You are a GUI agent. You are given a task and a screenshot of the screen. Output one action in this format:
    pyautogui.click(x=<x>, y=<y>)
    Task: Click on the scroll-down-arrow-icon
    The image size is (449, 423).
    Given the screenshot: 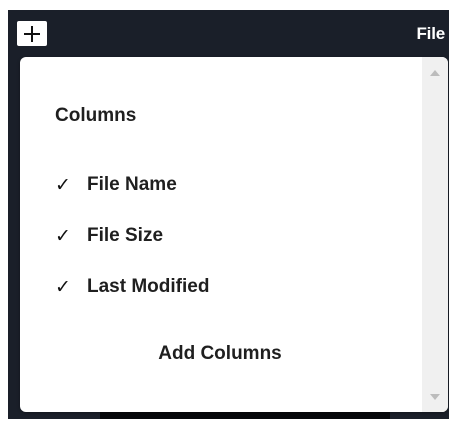 What is the action you would take?
    pyautogui.click(x=435, y=397)
    